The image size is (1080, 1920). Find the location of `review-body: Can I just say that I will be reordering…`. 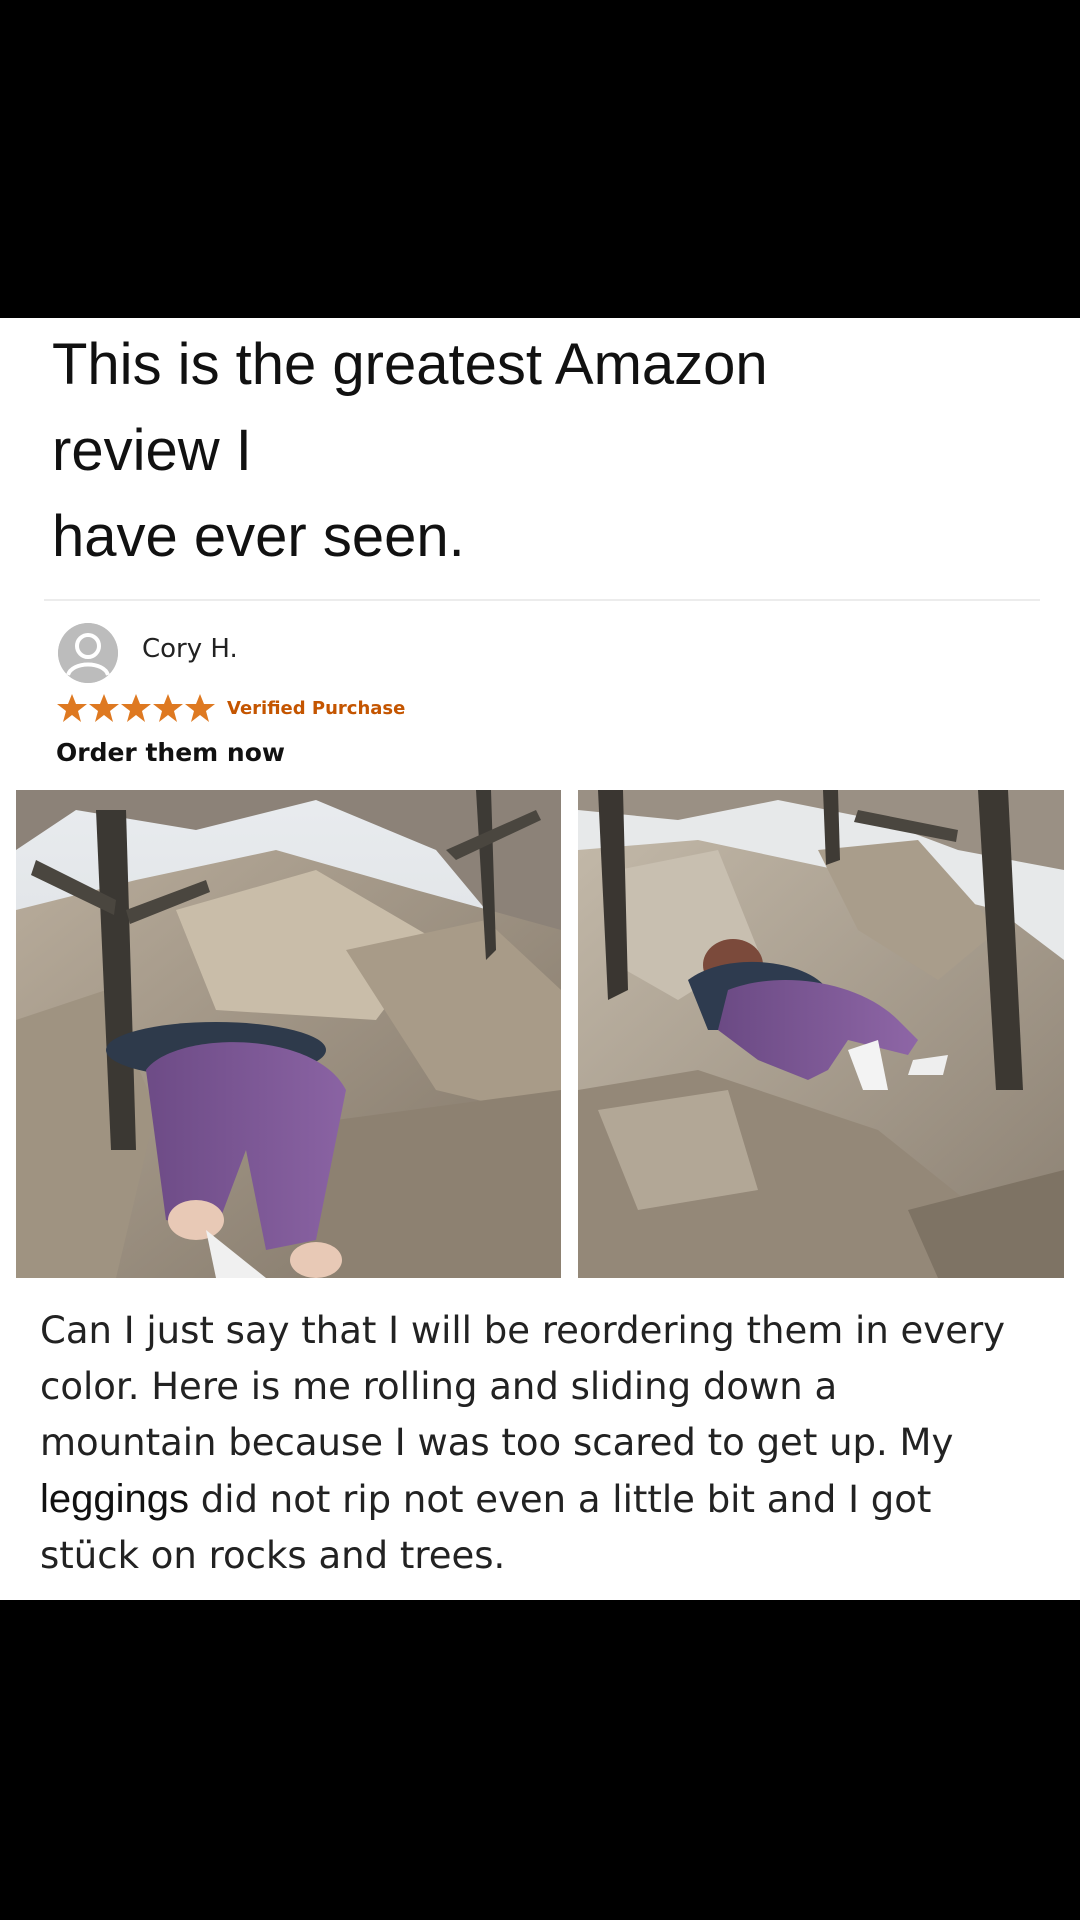

review-body: Can I just say that I will be reordering… is located at coordinates (550, 1443).